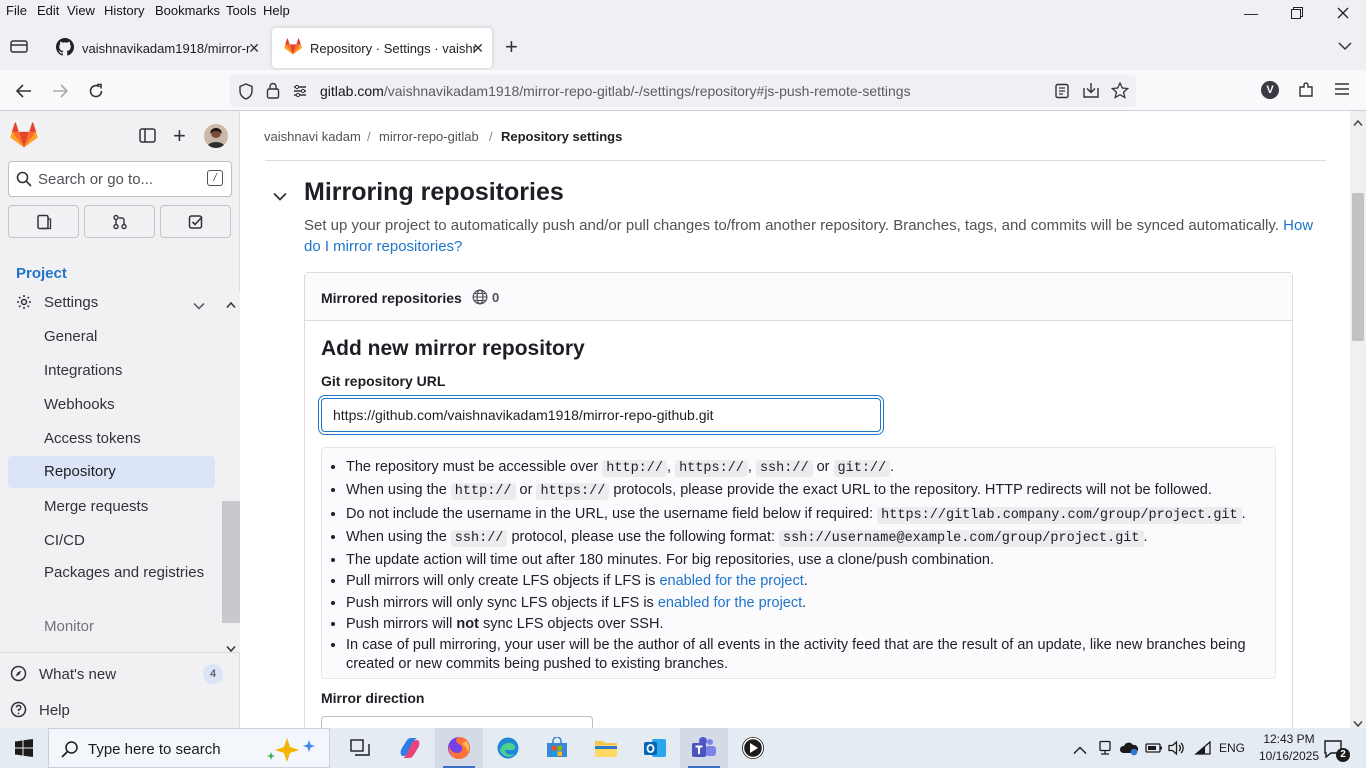 Image resolution: width=1366 pixels, height=768 pixels. What do you see at coordinates (276, 10) in the screenshot?
I see `menu-help: Help` at bounding box center [276, 10].